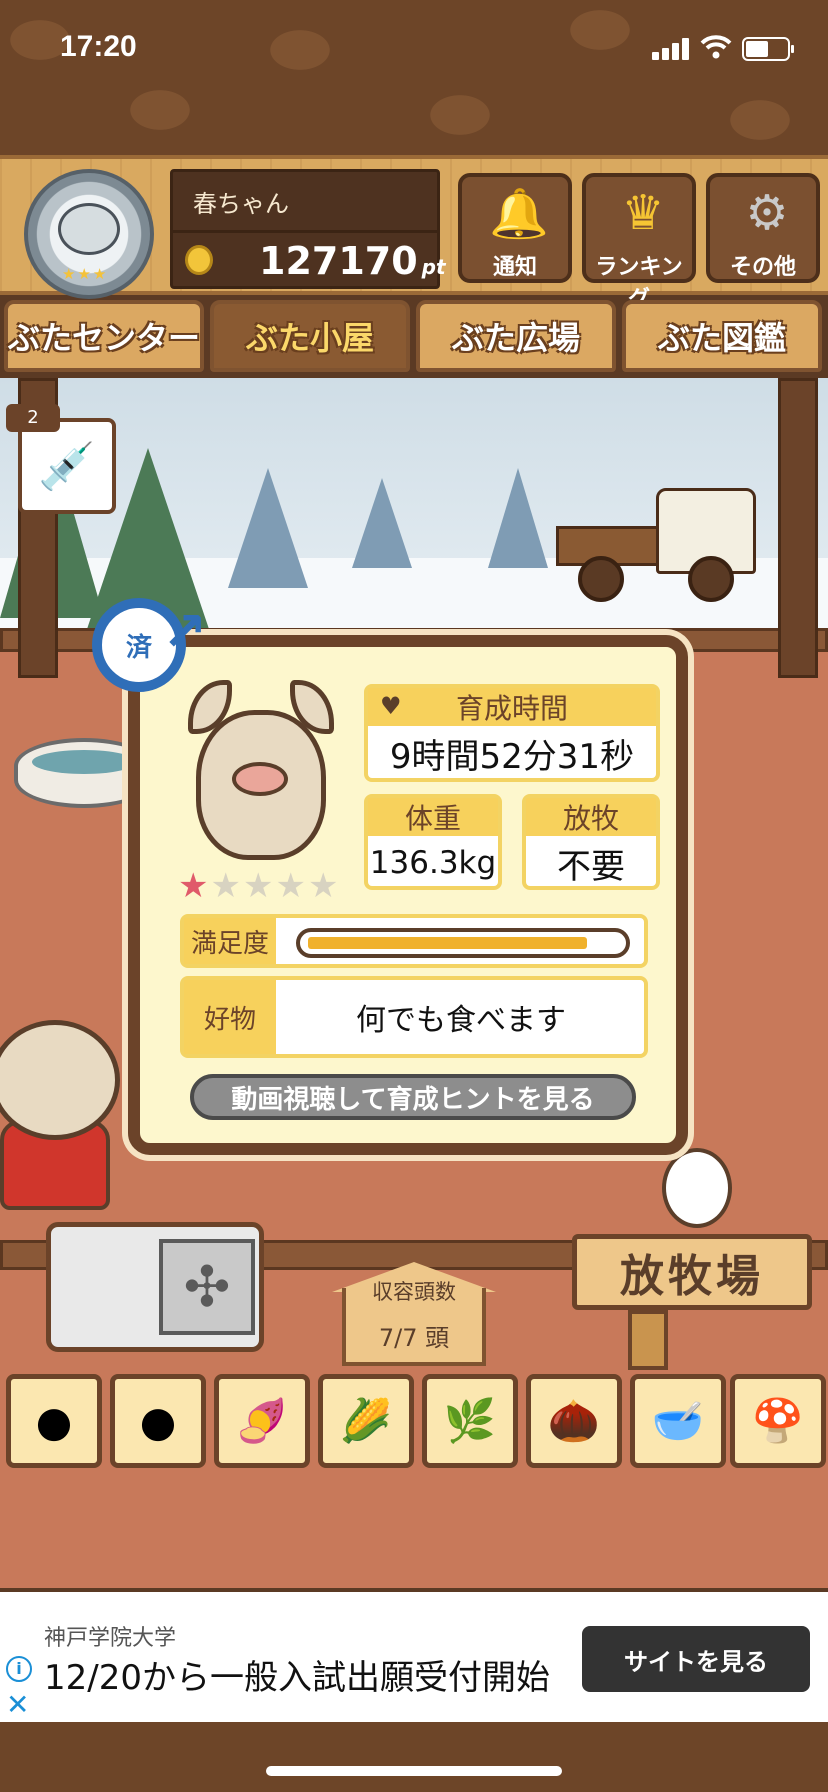  I want to click on food-slot-corn: 🌽, so click(366, 1421).